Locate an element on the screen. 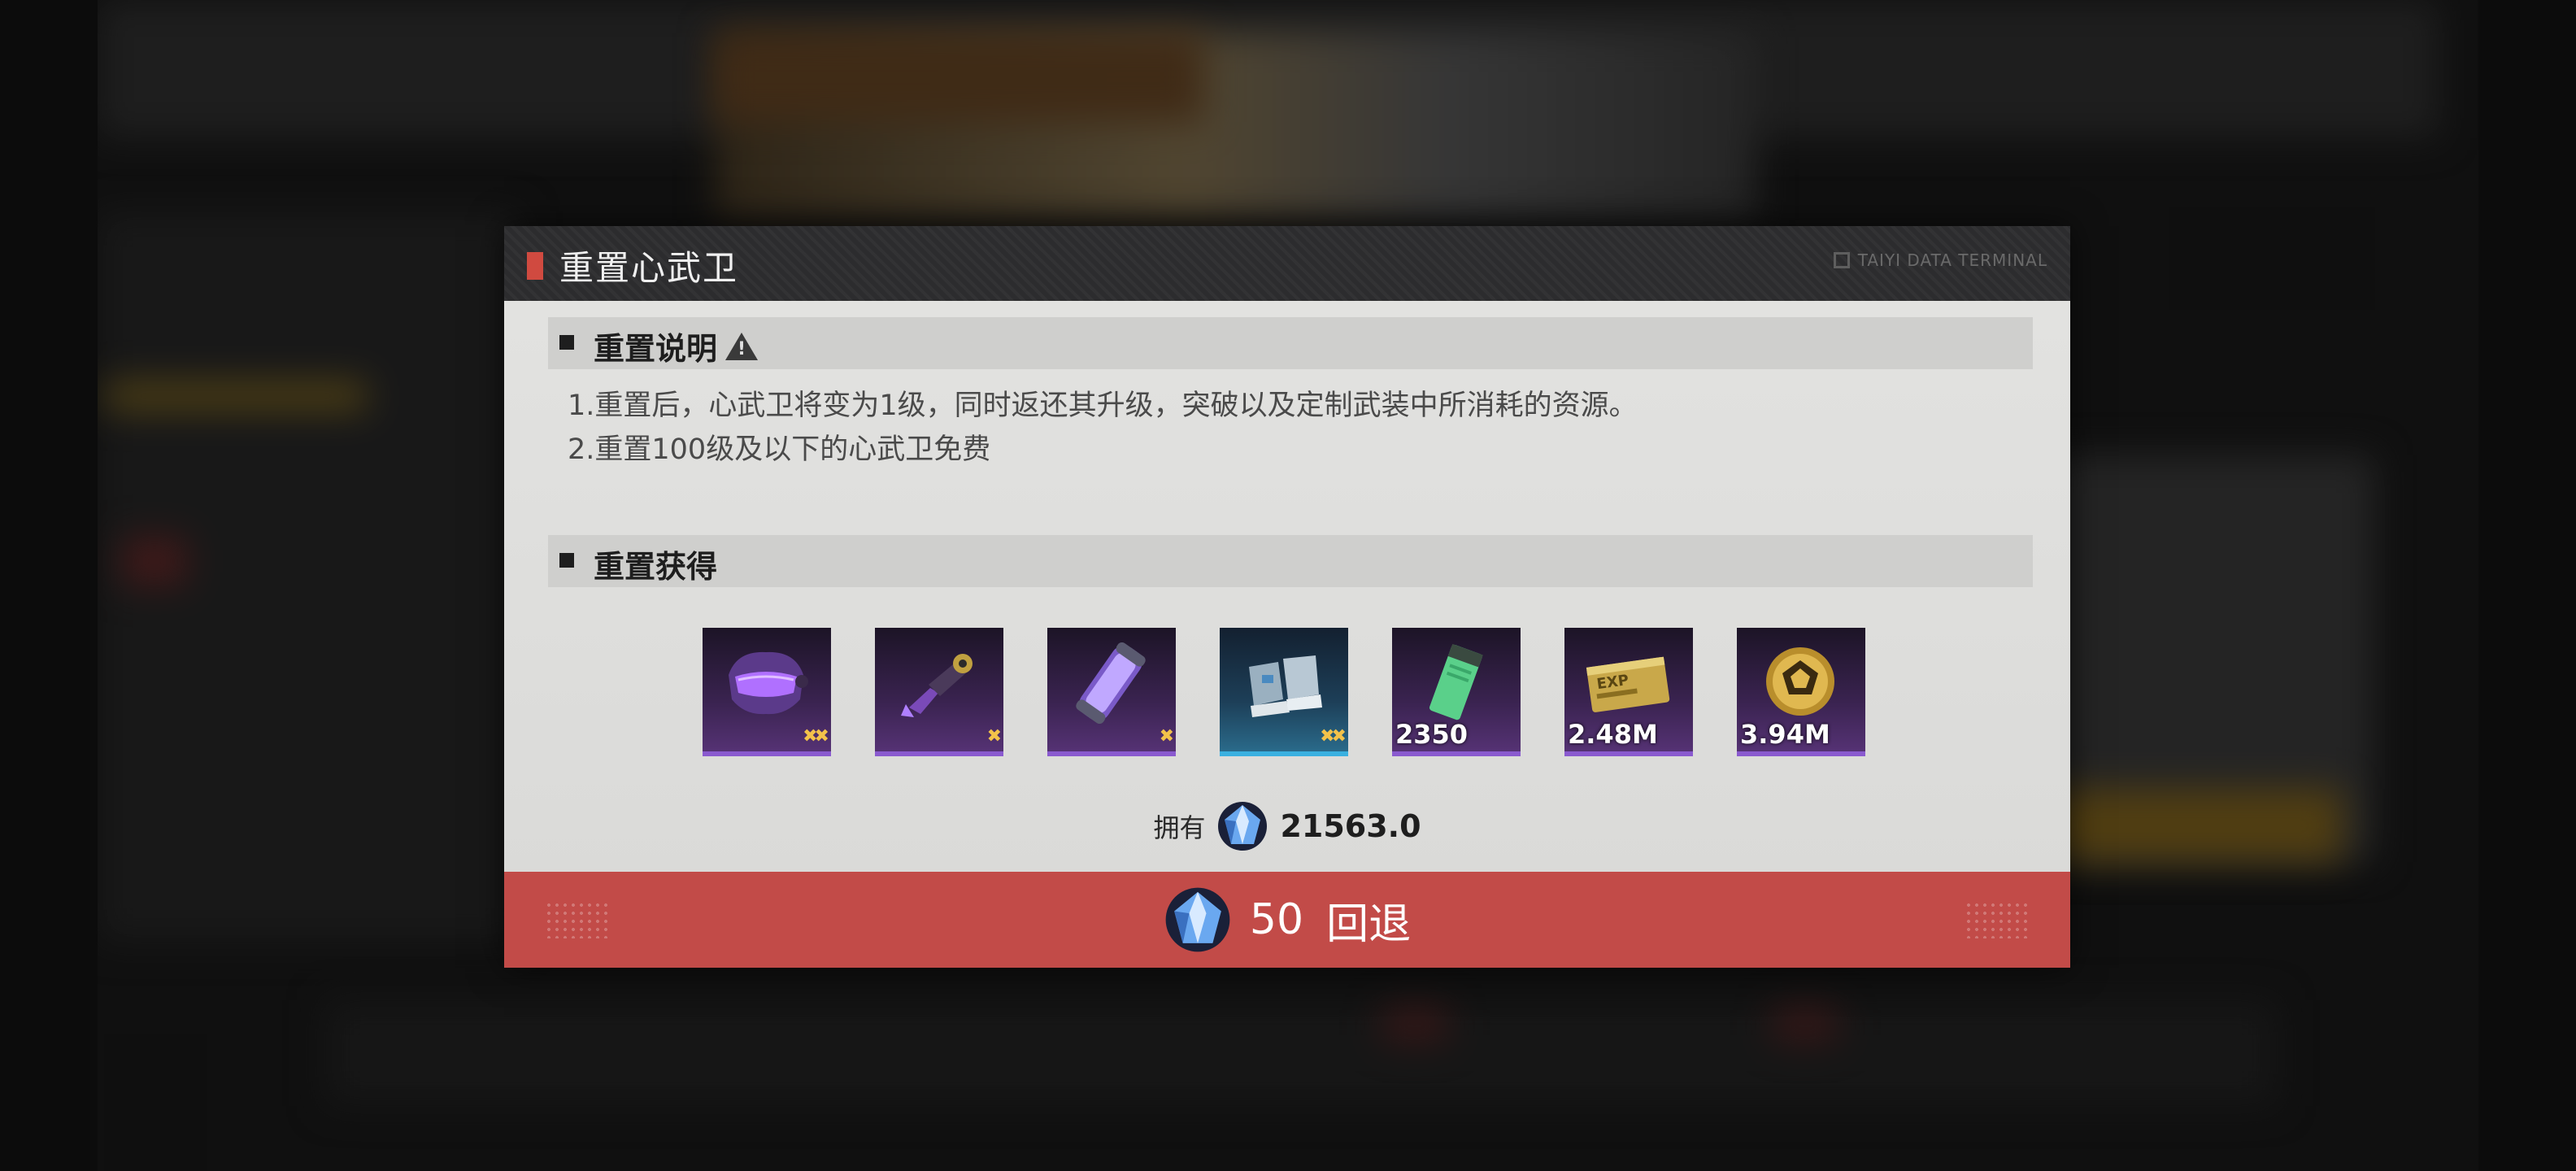  gold-coin-icon is located at coordinates (1800, 682).